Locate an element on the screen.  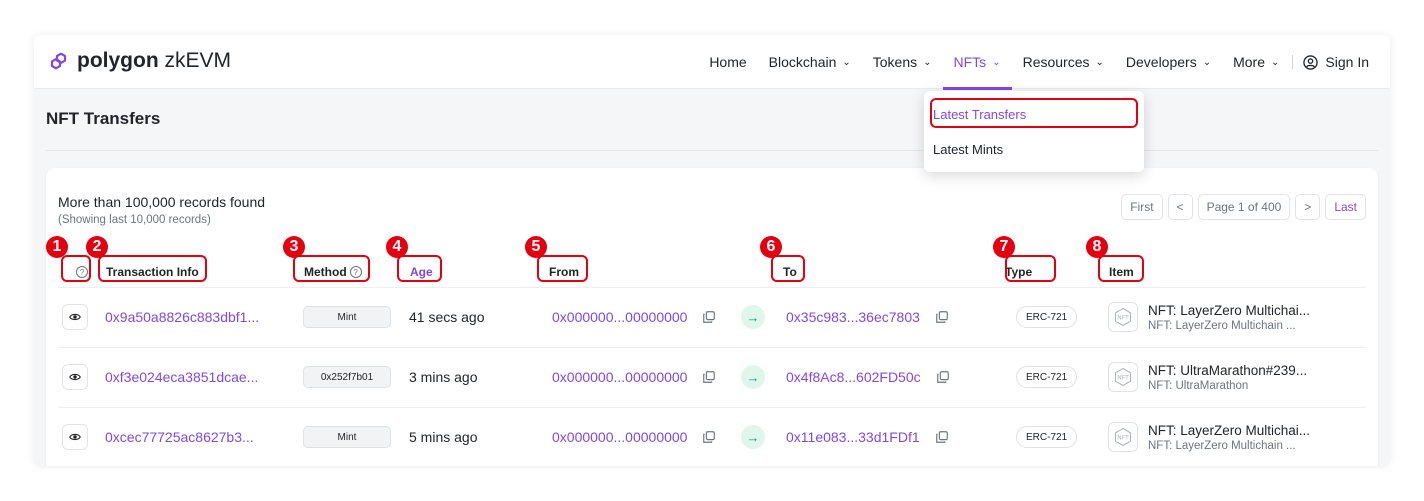
brand-logo: polygon zkEVM is located at coordinates (139, 61).